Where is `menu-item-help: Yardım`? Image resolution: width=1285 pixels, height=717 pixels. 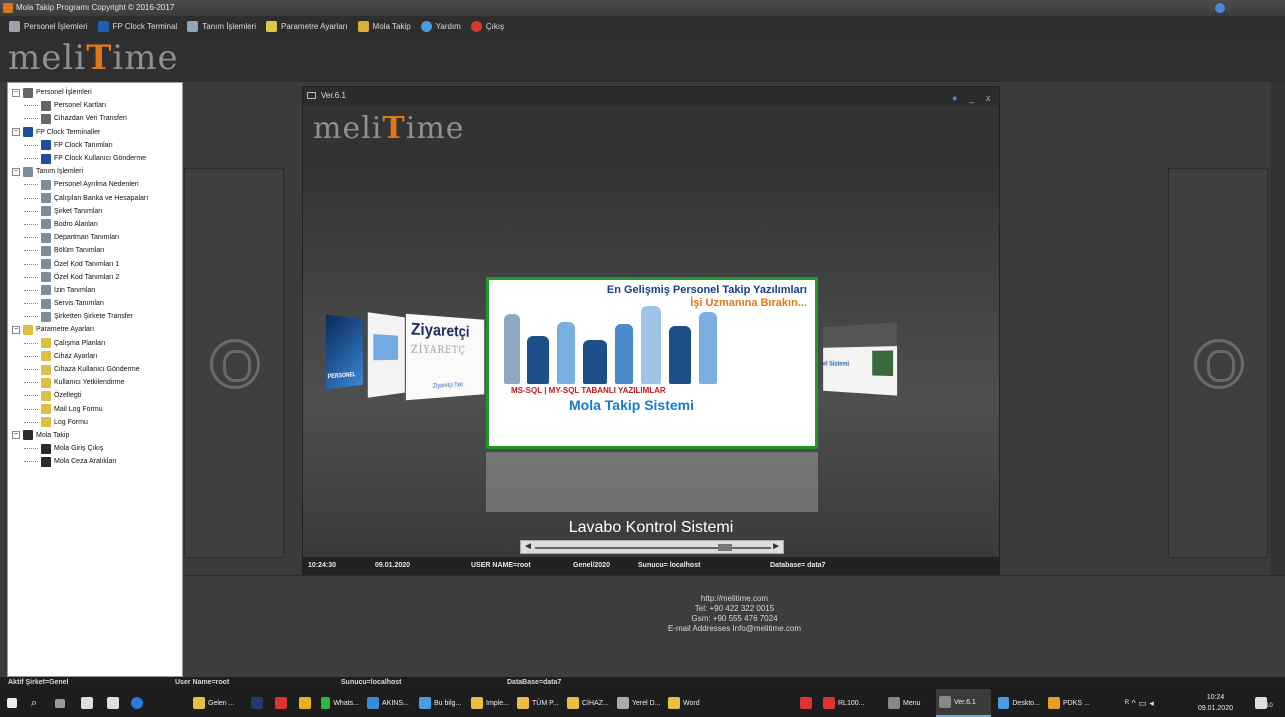 menu-item-help: Yardım is located at coordinates (441, 26).